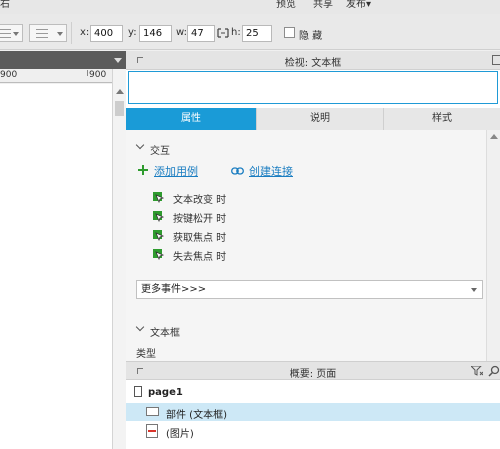 This screenshot has height=449, width=500. Describe the element at coordinates (358, 5) in the screenshot. I see `menu-publish: 发布▾` at that location.